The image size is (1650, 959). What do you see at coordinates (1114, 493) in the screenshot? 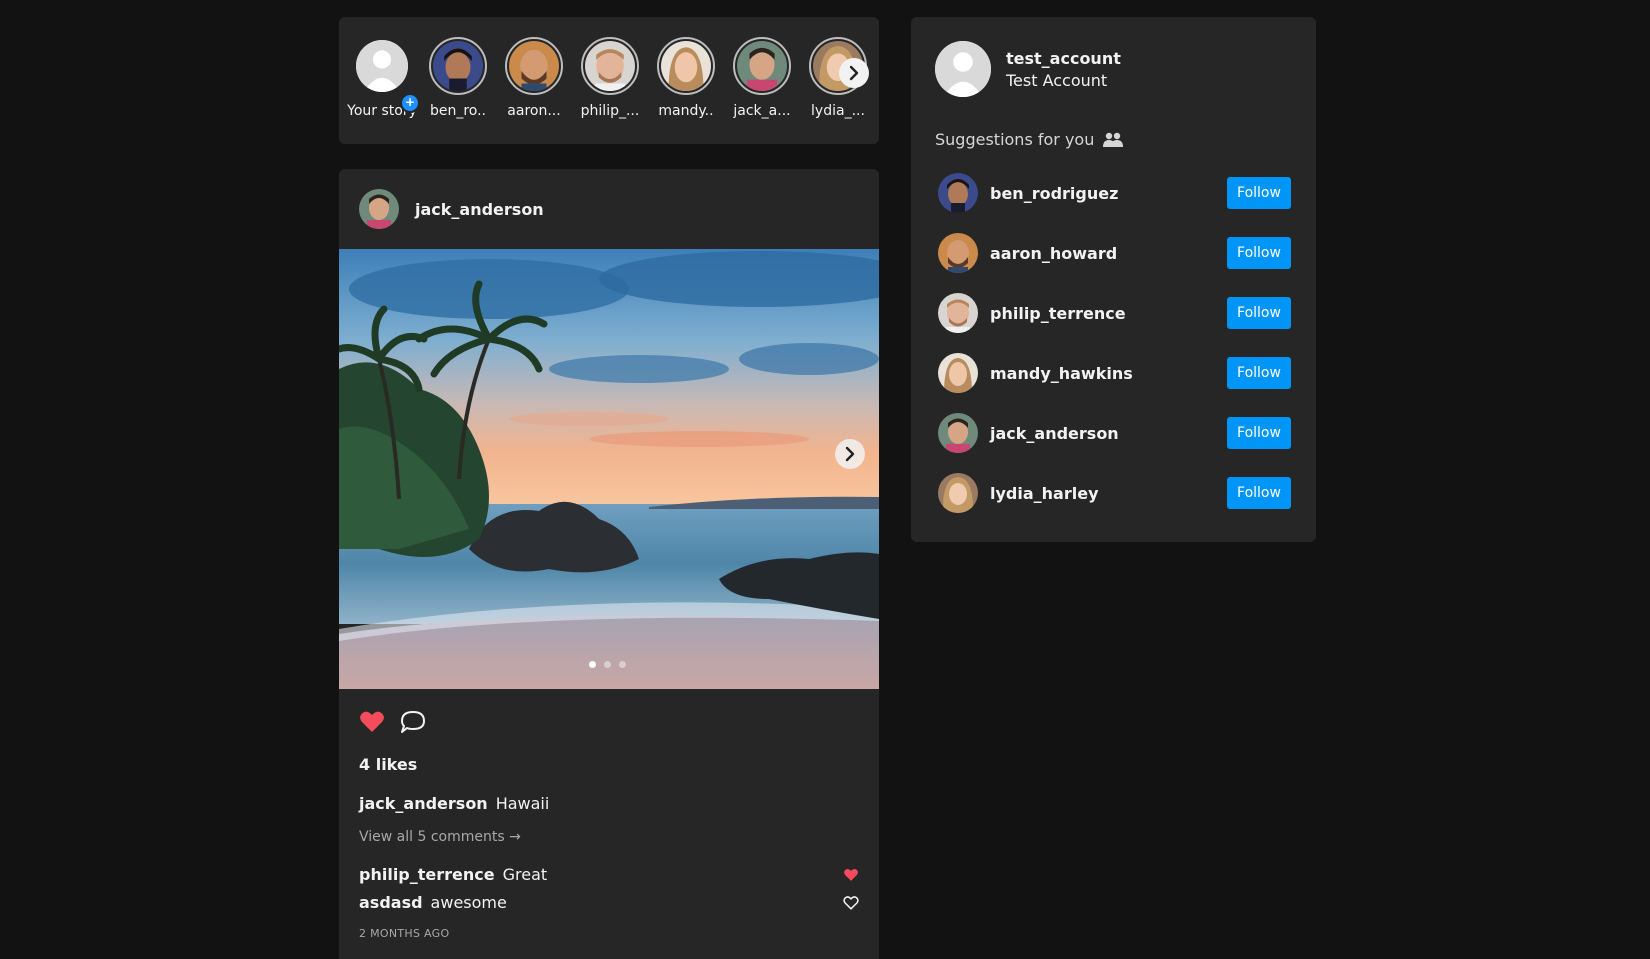
I see `suggestion-row: lydia_harley Follow` at bounding box center [1114, 493].